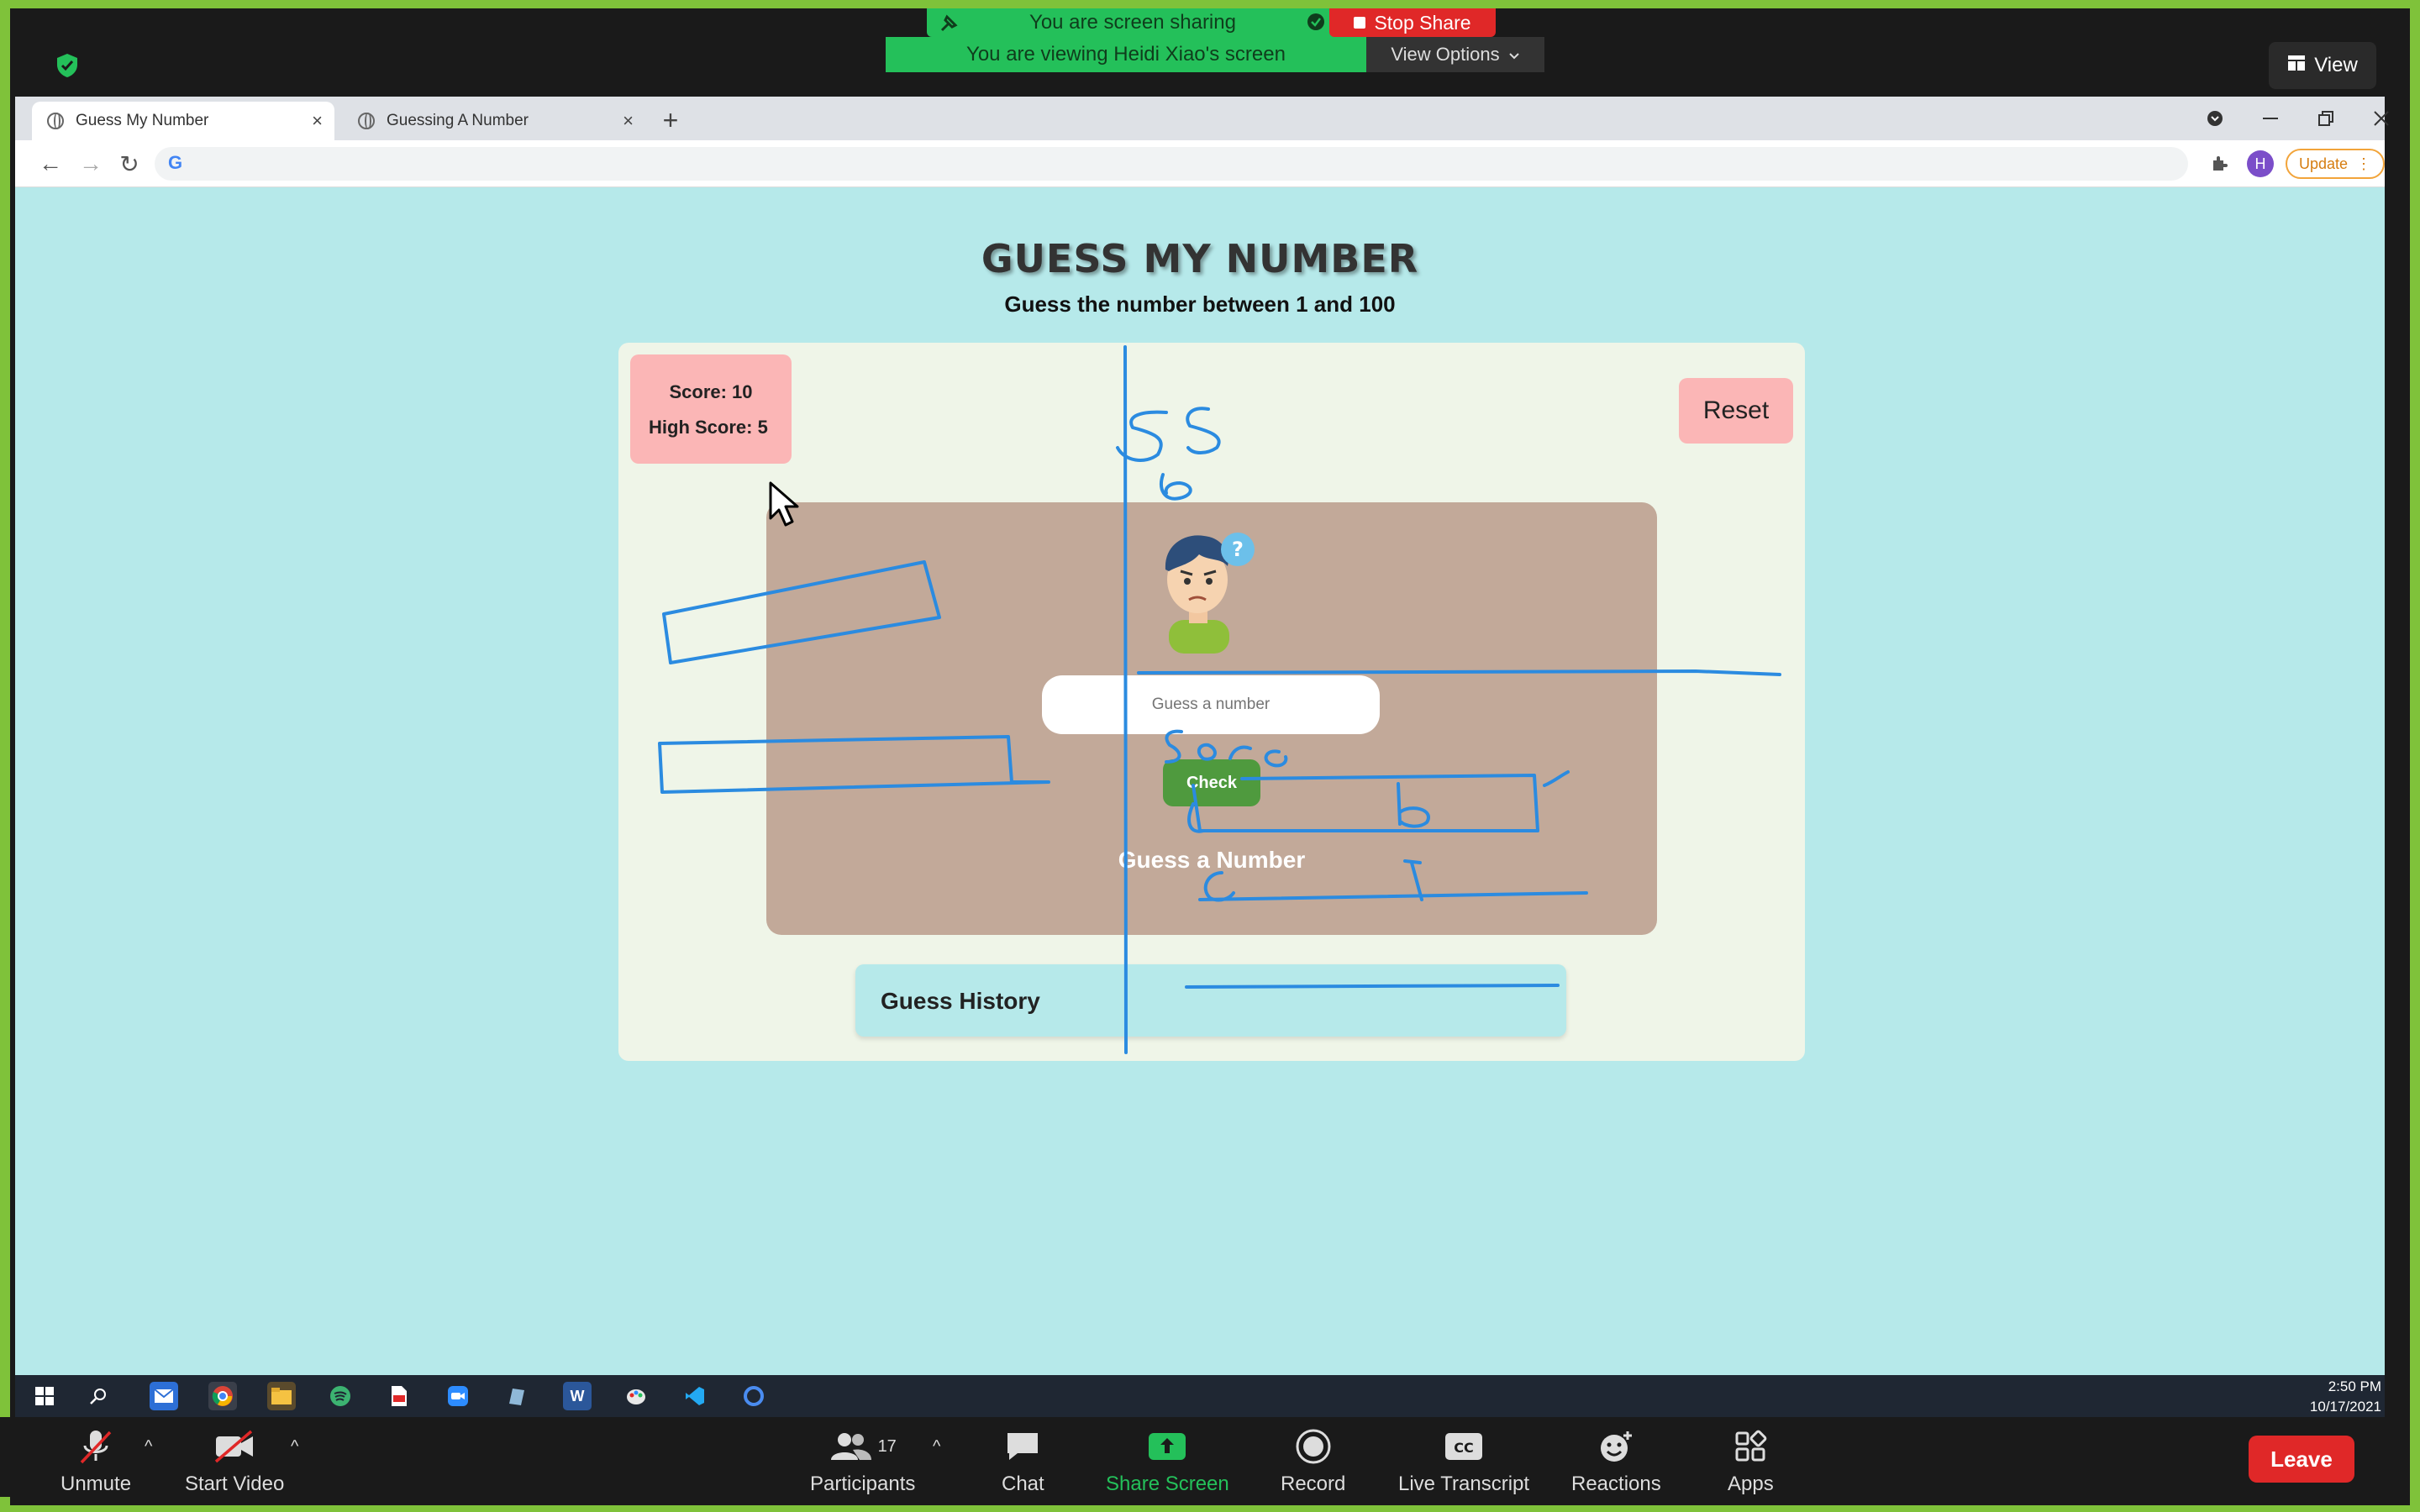  I want to click on start-video-button: Start Video, so click(234, 1461).